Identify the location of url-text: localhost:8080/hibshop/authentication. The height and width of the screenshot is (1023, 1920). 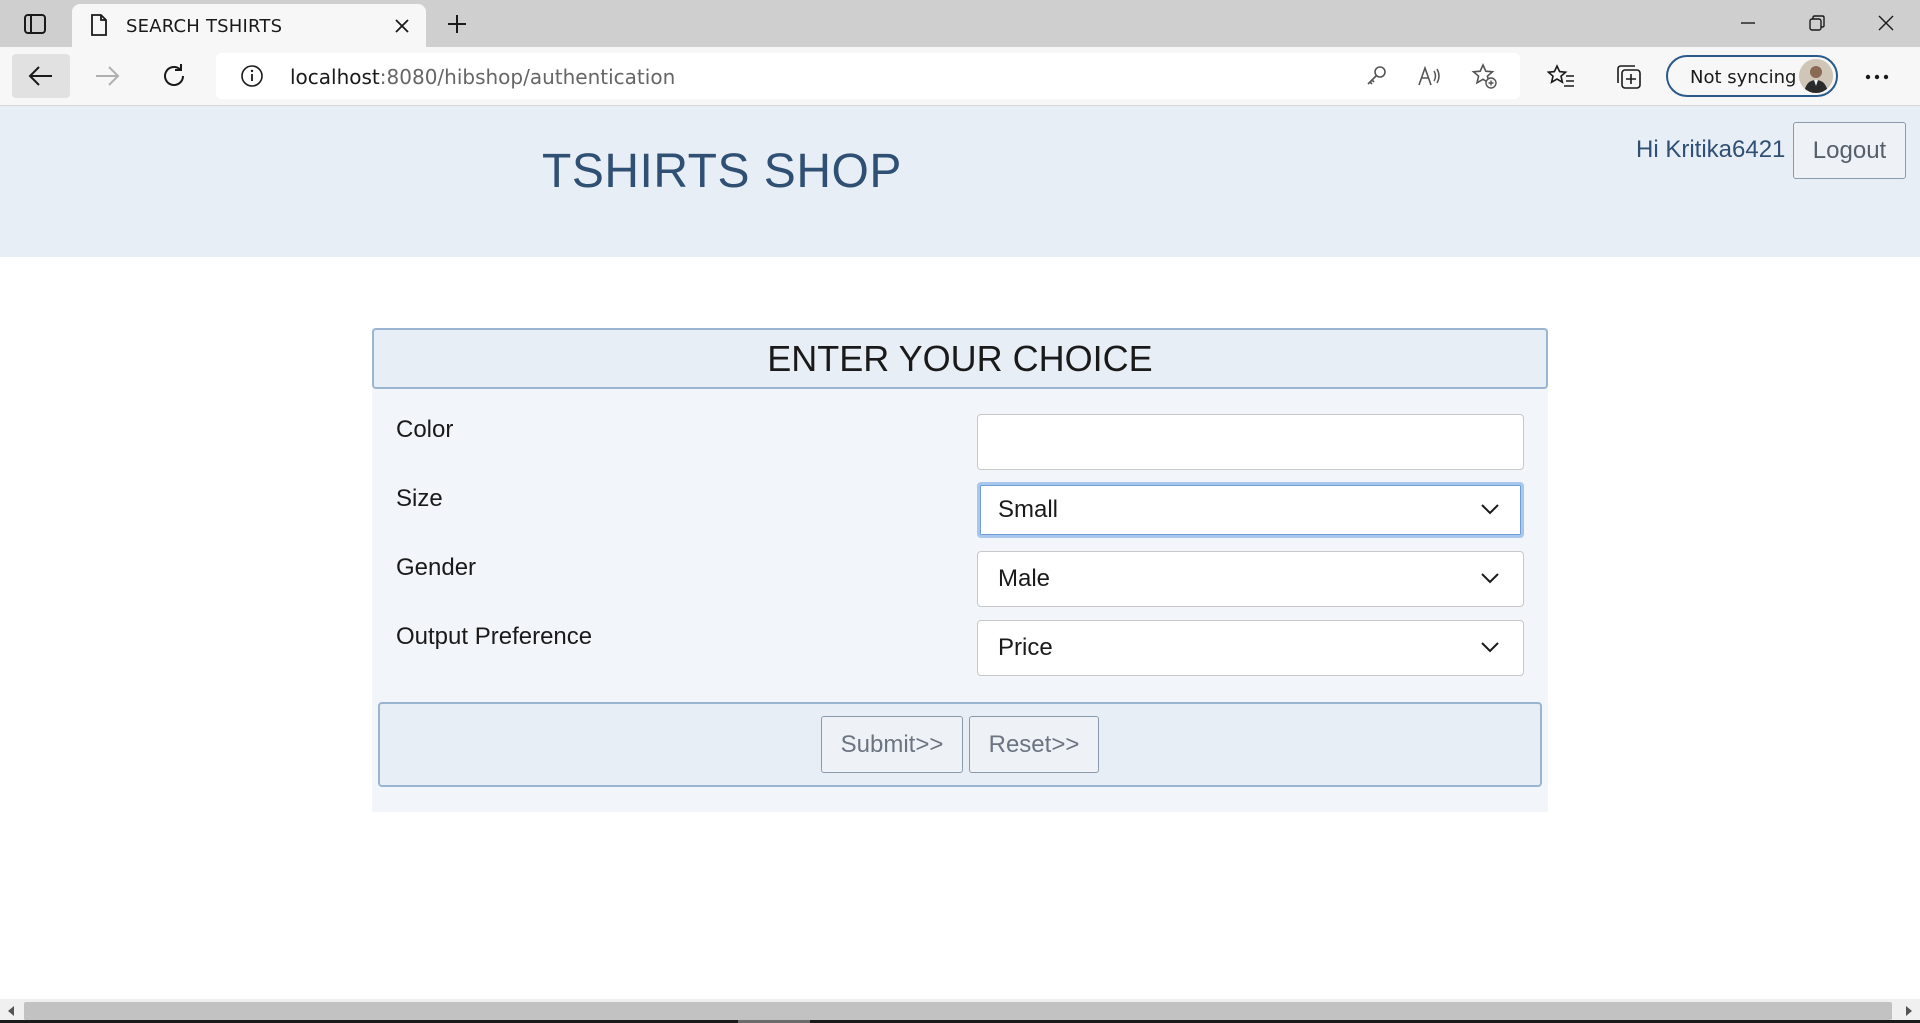
(482, 77).